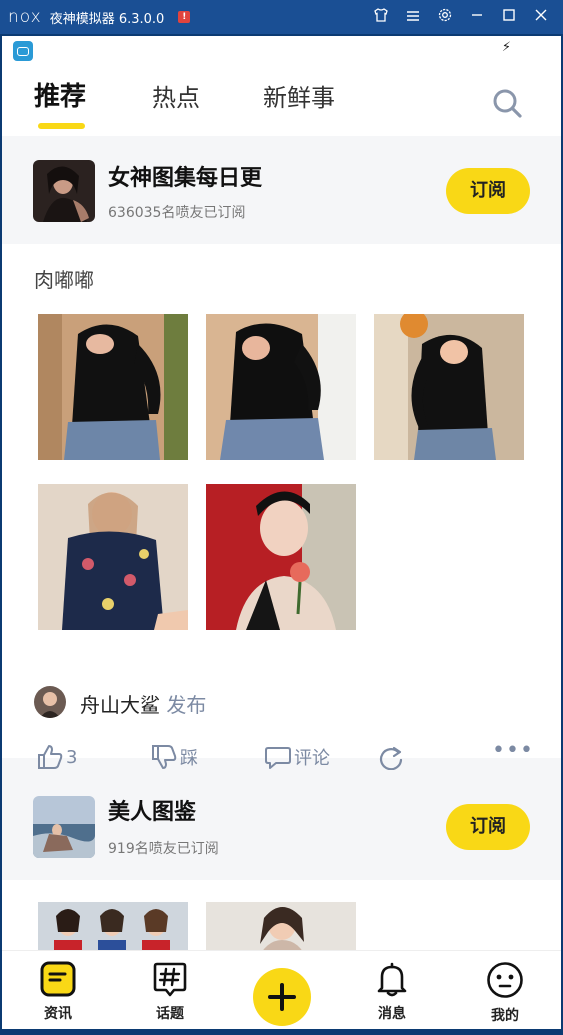 This screenshot has width=563, height=1035. I want to click on thumb-down-icon, so click(164, 757).